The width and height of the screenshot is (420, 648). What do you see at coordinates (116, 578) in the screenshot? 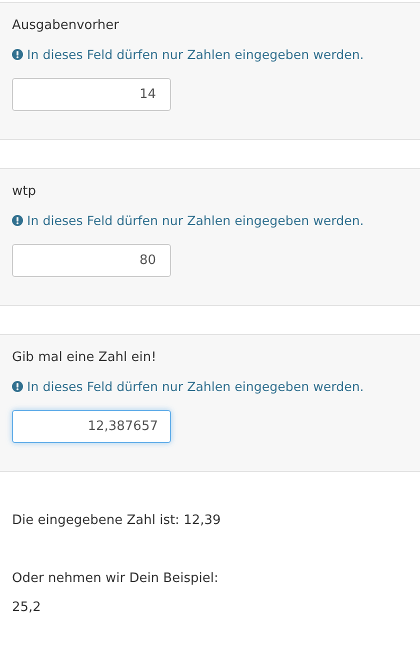
I see `example-label: Oder nehmen wir Dein Beispiel:` at bounding box center [116, 578].